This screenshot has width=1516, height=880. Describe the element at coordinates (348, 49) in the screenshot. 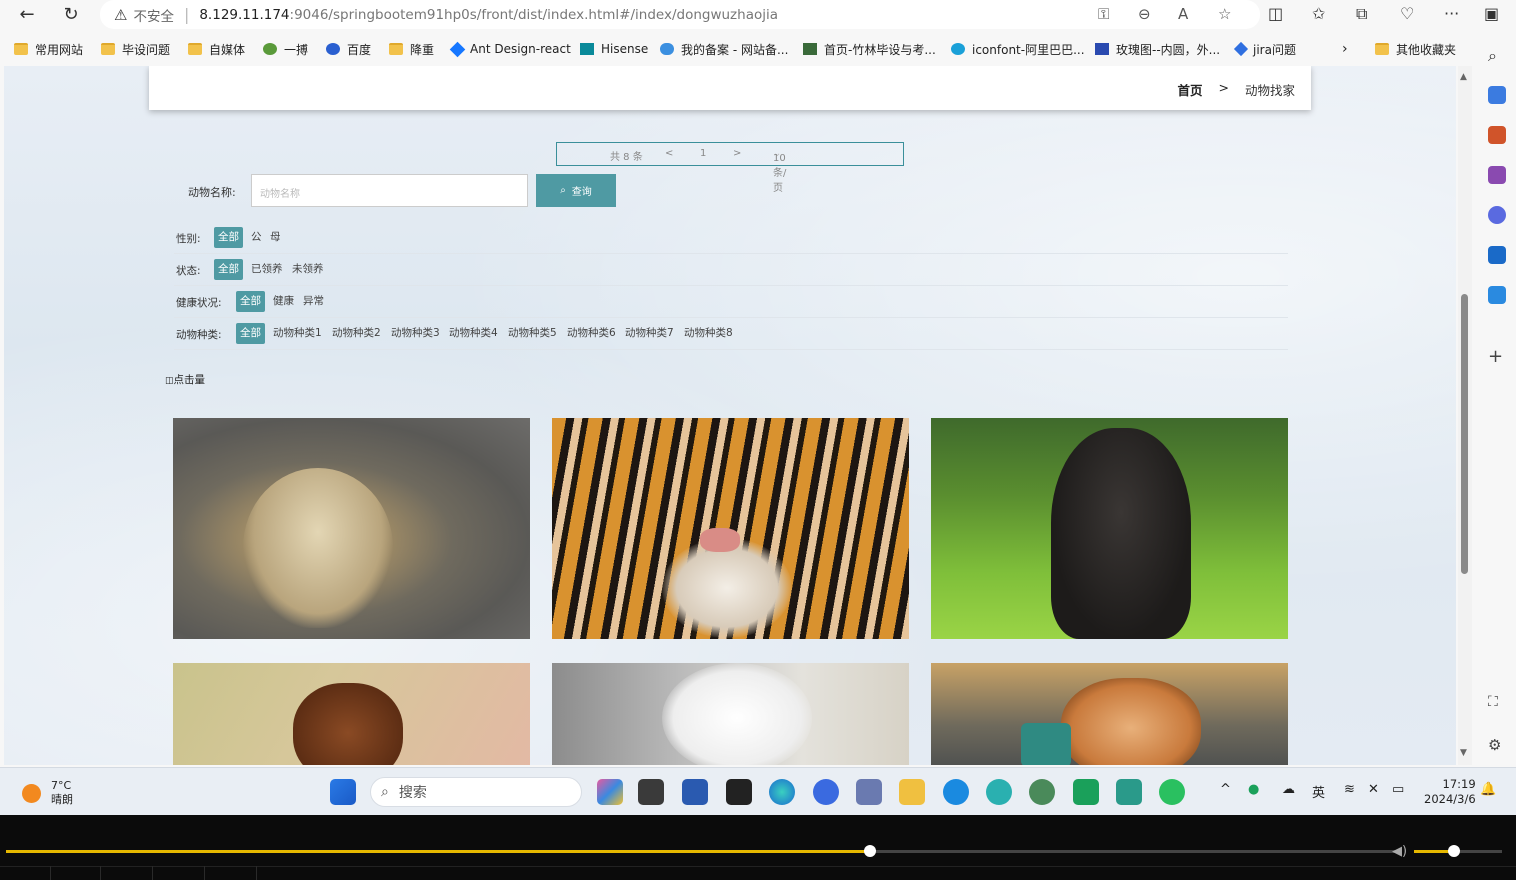

I see `bookmark-item: 百度` at that location.